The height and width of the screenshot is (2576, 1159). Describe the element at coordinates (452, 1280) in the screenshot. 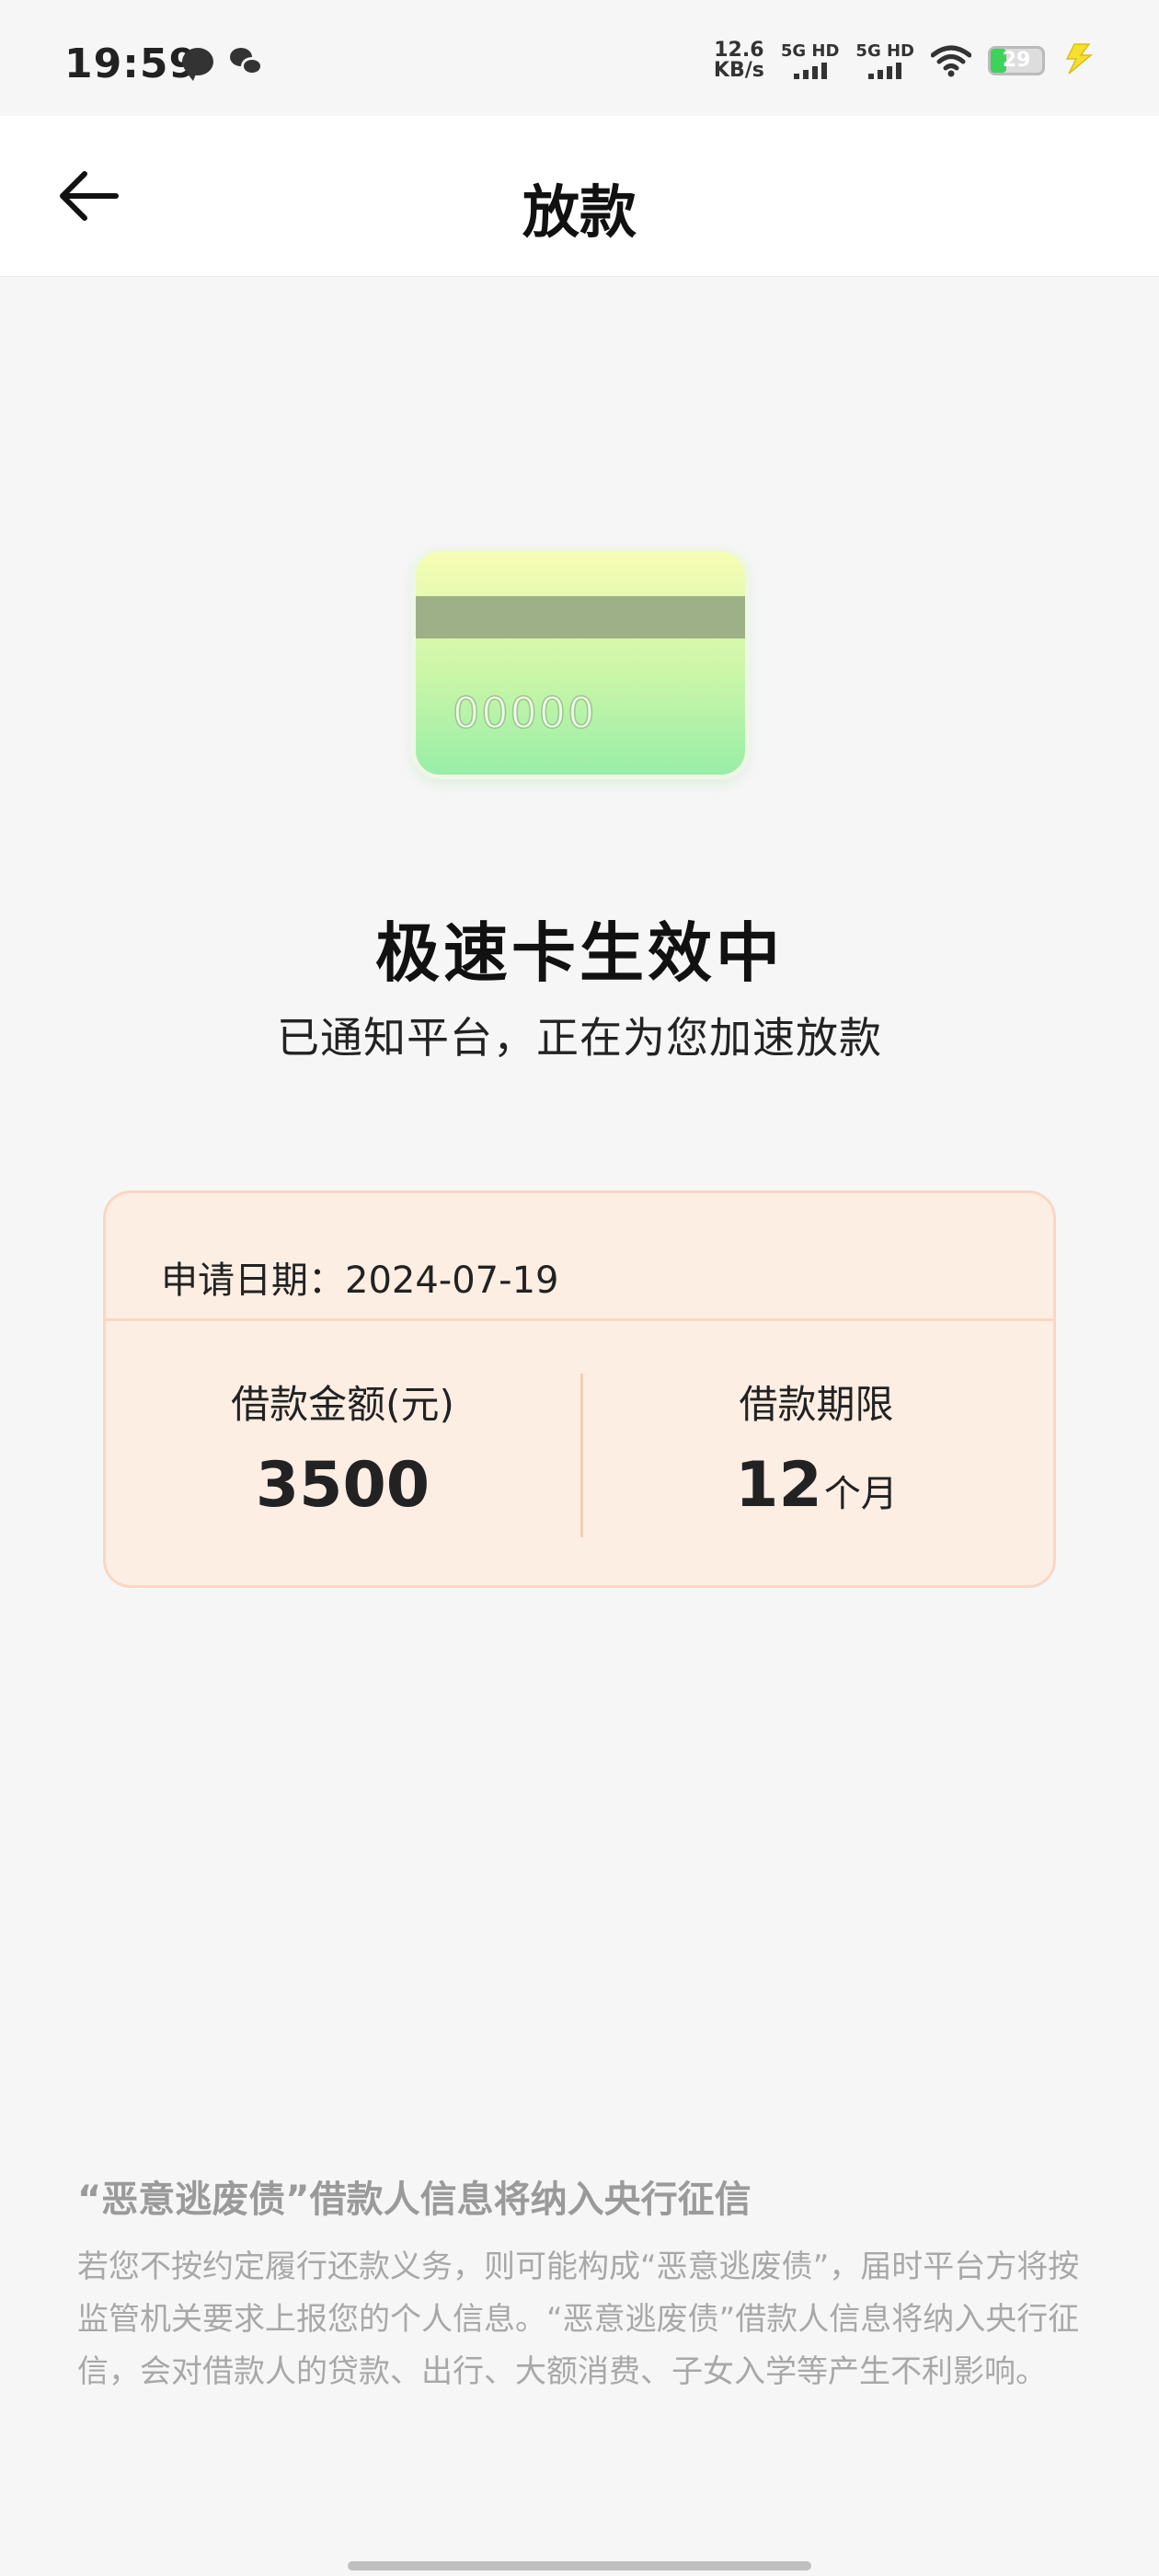

I see `apply-date-value: 2024-07-19` at that location.